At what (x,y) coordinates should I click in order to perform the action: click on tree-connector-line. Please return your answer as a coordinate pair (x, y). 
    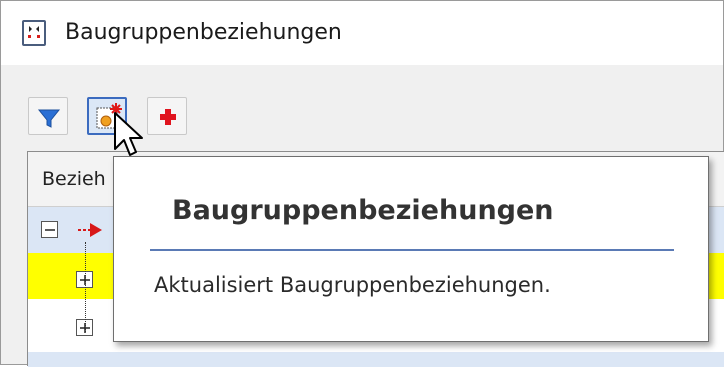
    Looking at the image, I should click on (85, 287).